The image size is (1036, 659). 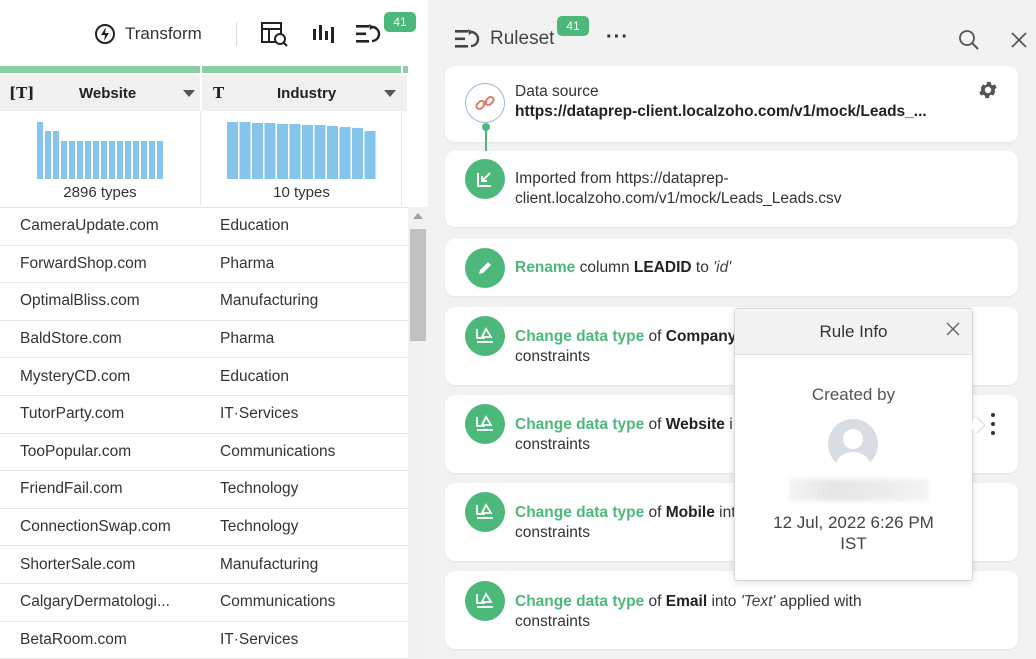 I want to click on transform-button: Transform, so click(x=148, y=34).